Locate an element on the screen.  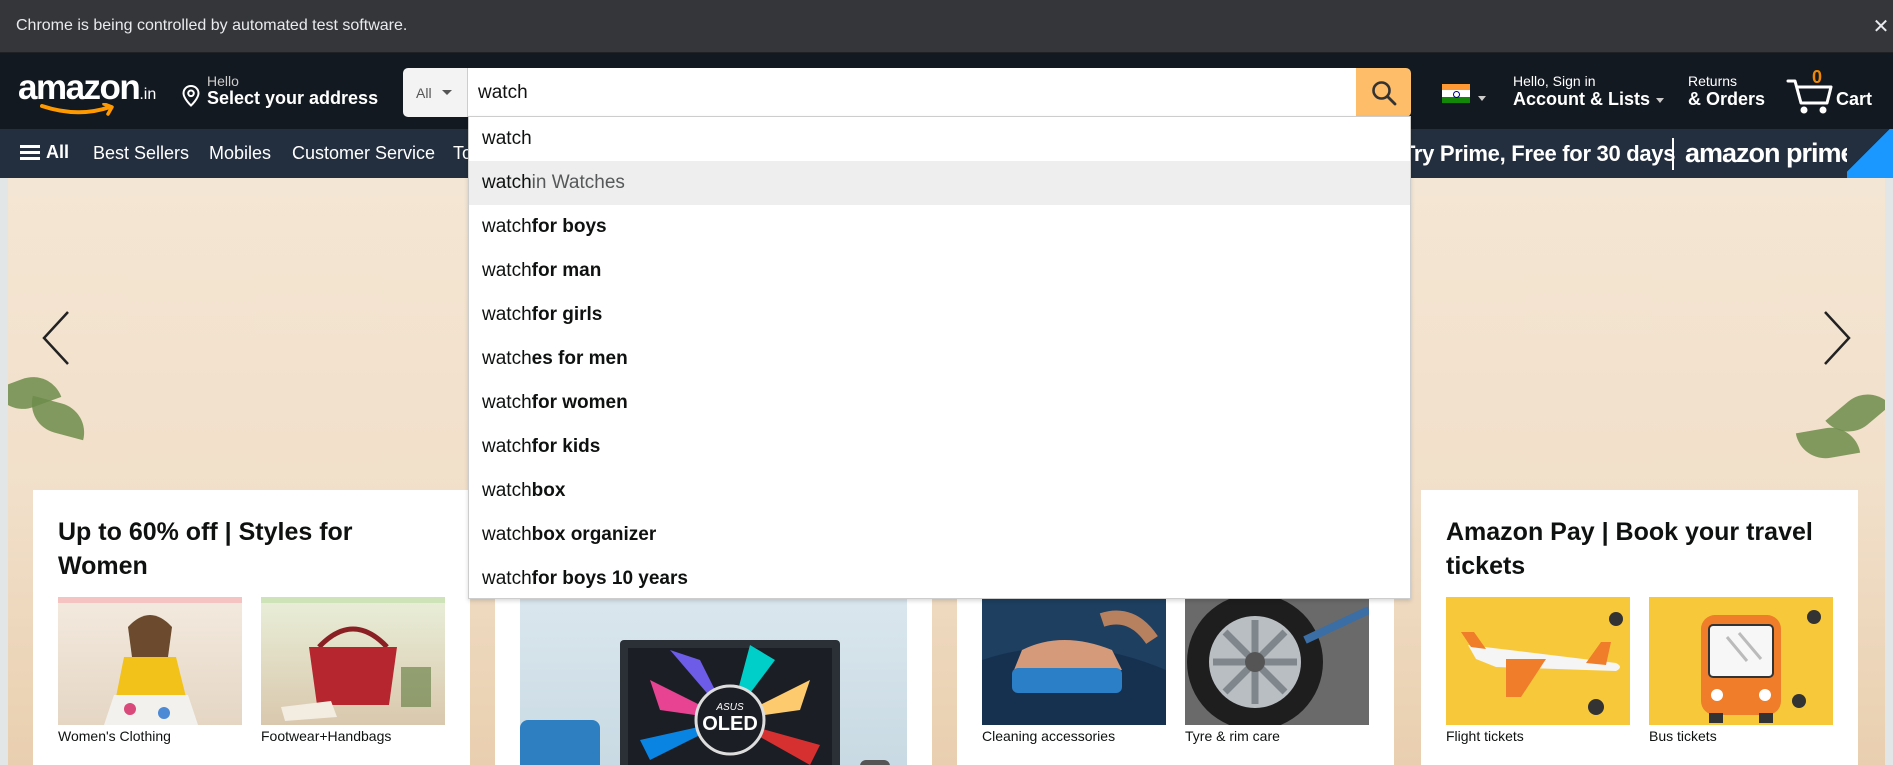
search-bar: All is located at coordinates (907, 92).